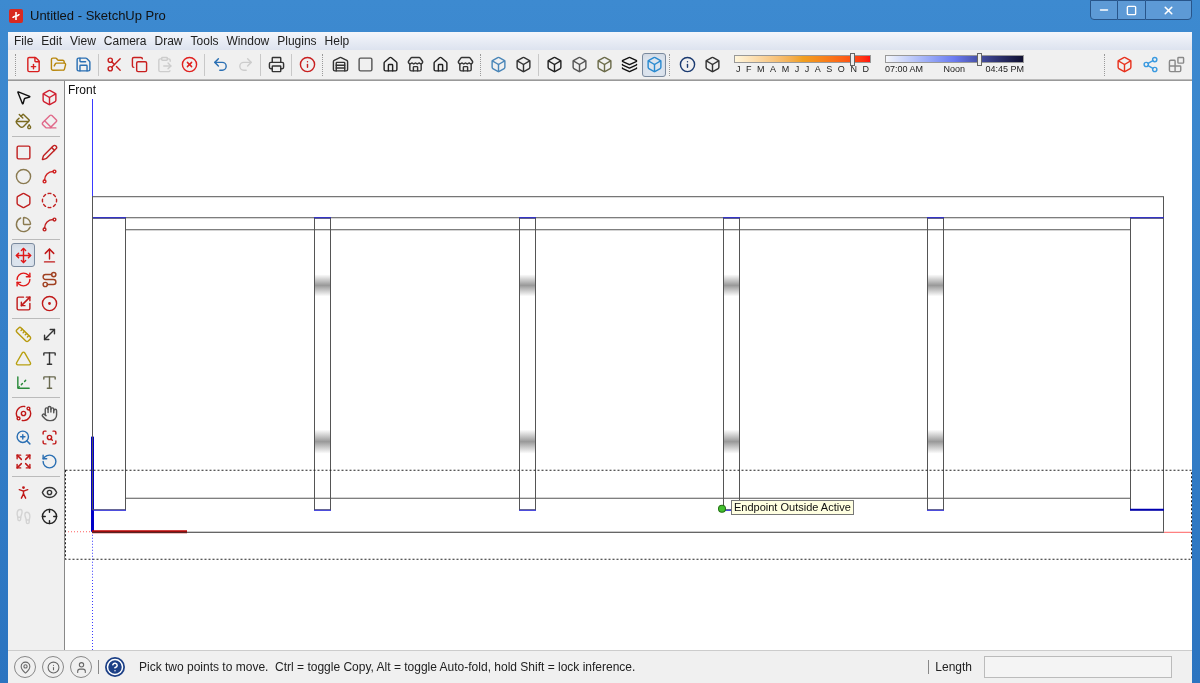 The height and width of the screenshot is (683, 1200). I want to click on blocks-icon, so click(1176, 64).